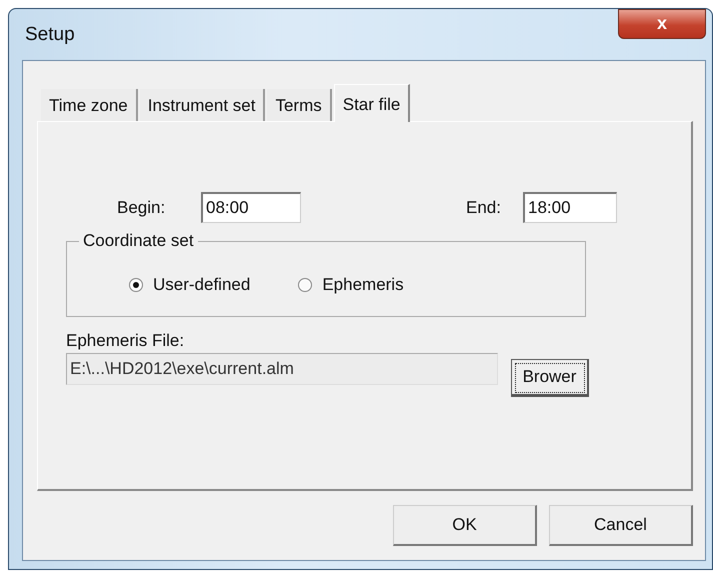  Describe the element at coordinates (550, 378) in the screenshot. I see `browse-button: Brower` at that location.